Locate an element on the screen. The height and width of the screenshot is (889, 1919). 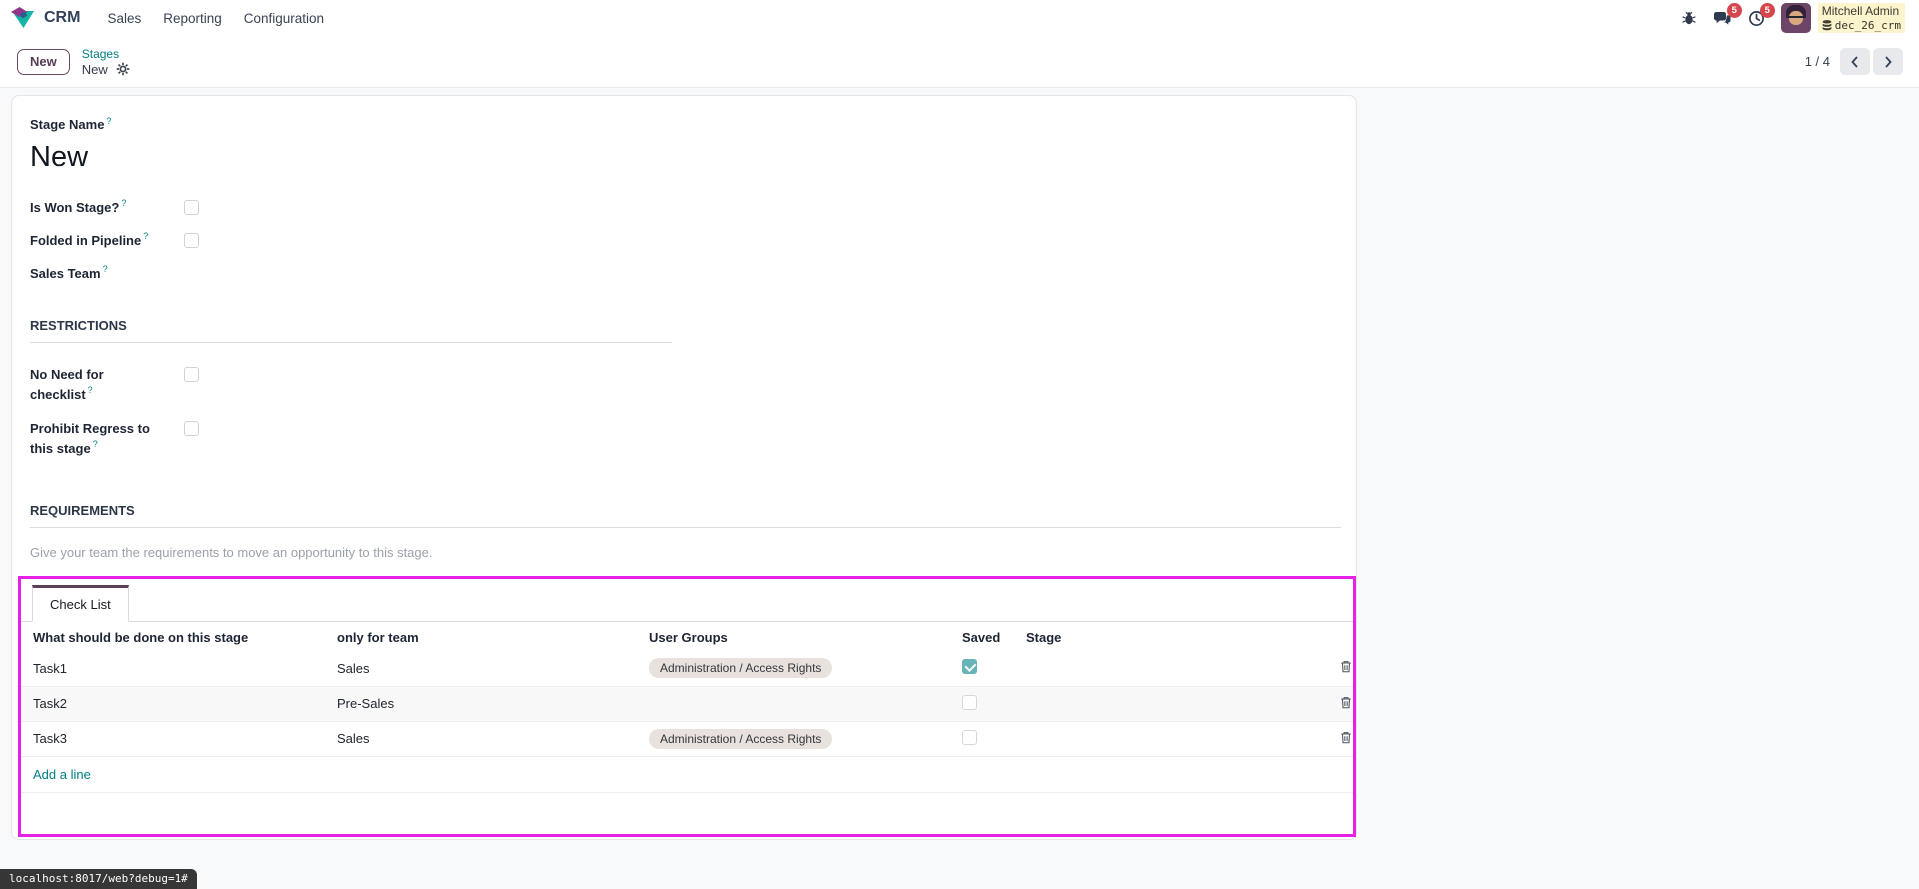
navbar-systray: 5 5 Mitchell Admin dec_26_crm is located at coordinates (1793, 17).